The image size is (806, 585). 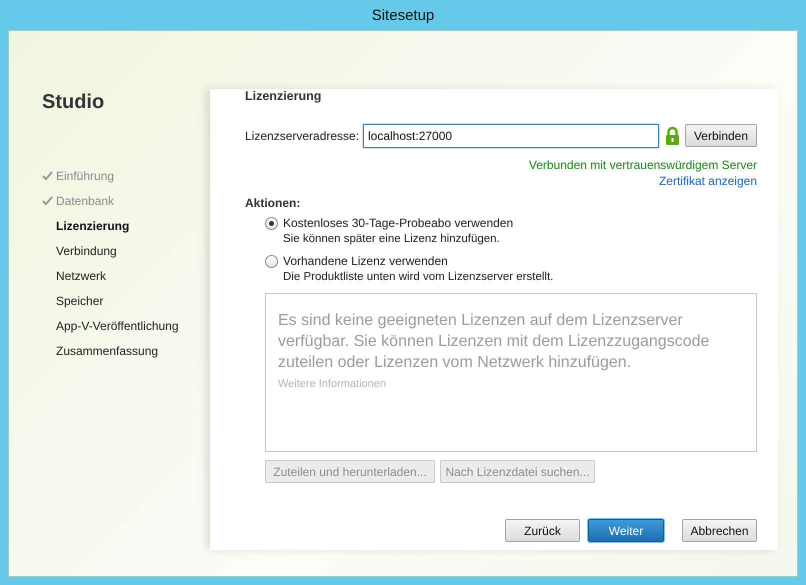 I want to click on option-label: Kostenloses 30-Tage-Probeabo verwenden, so click(x=398, y=223).